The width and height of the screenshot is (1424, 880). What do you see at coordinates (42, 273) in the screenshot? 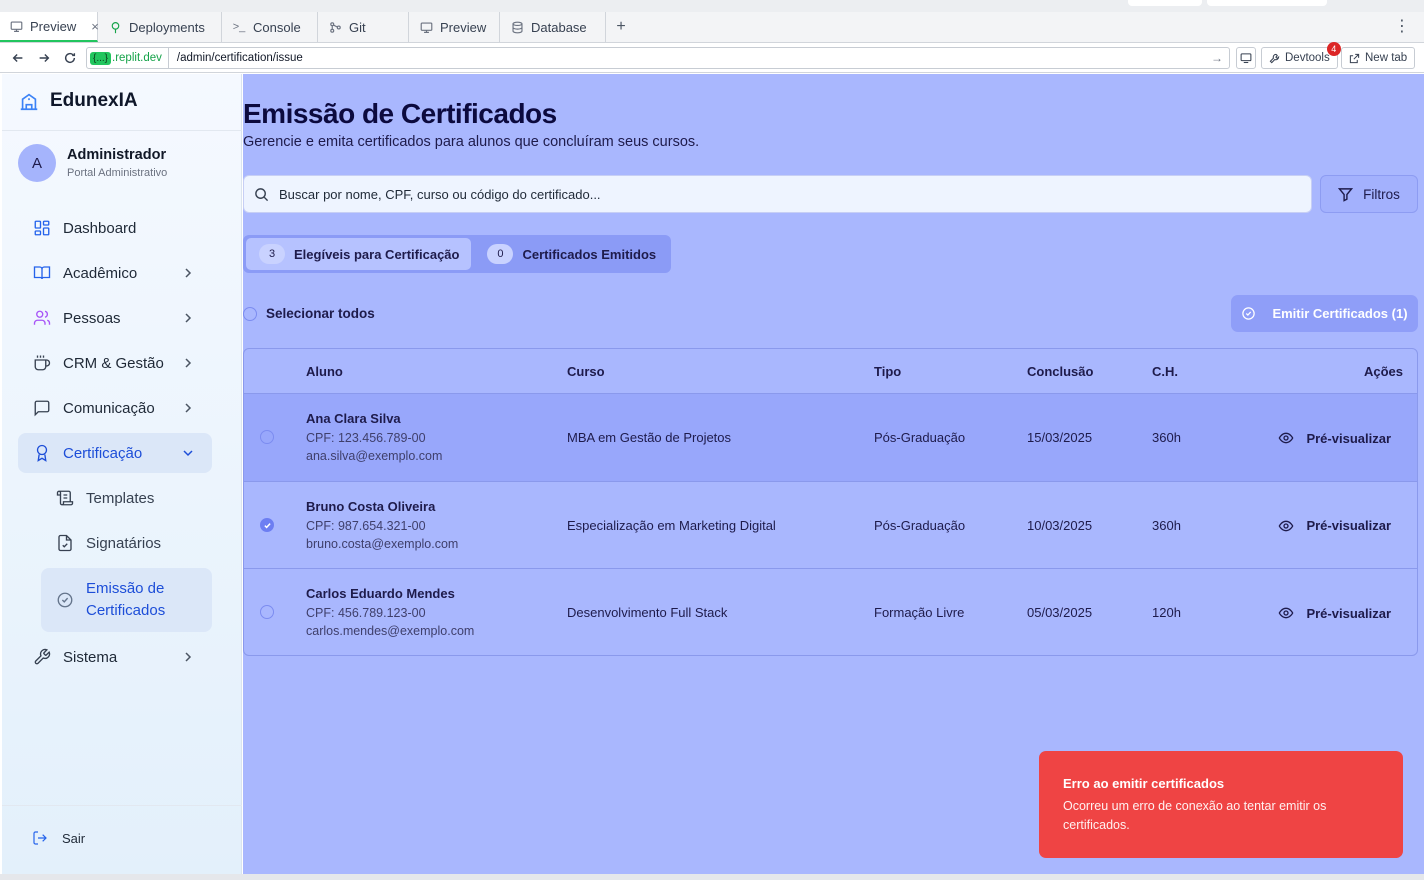
I see `book-icon` at bounding box center [42, 273].